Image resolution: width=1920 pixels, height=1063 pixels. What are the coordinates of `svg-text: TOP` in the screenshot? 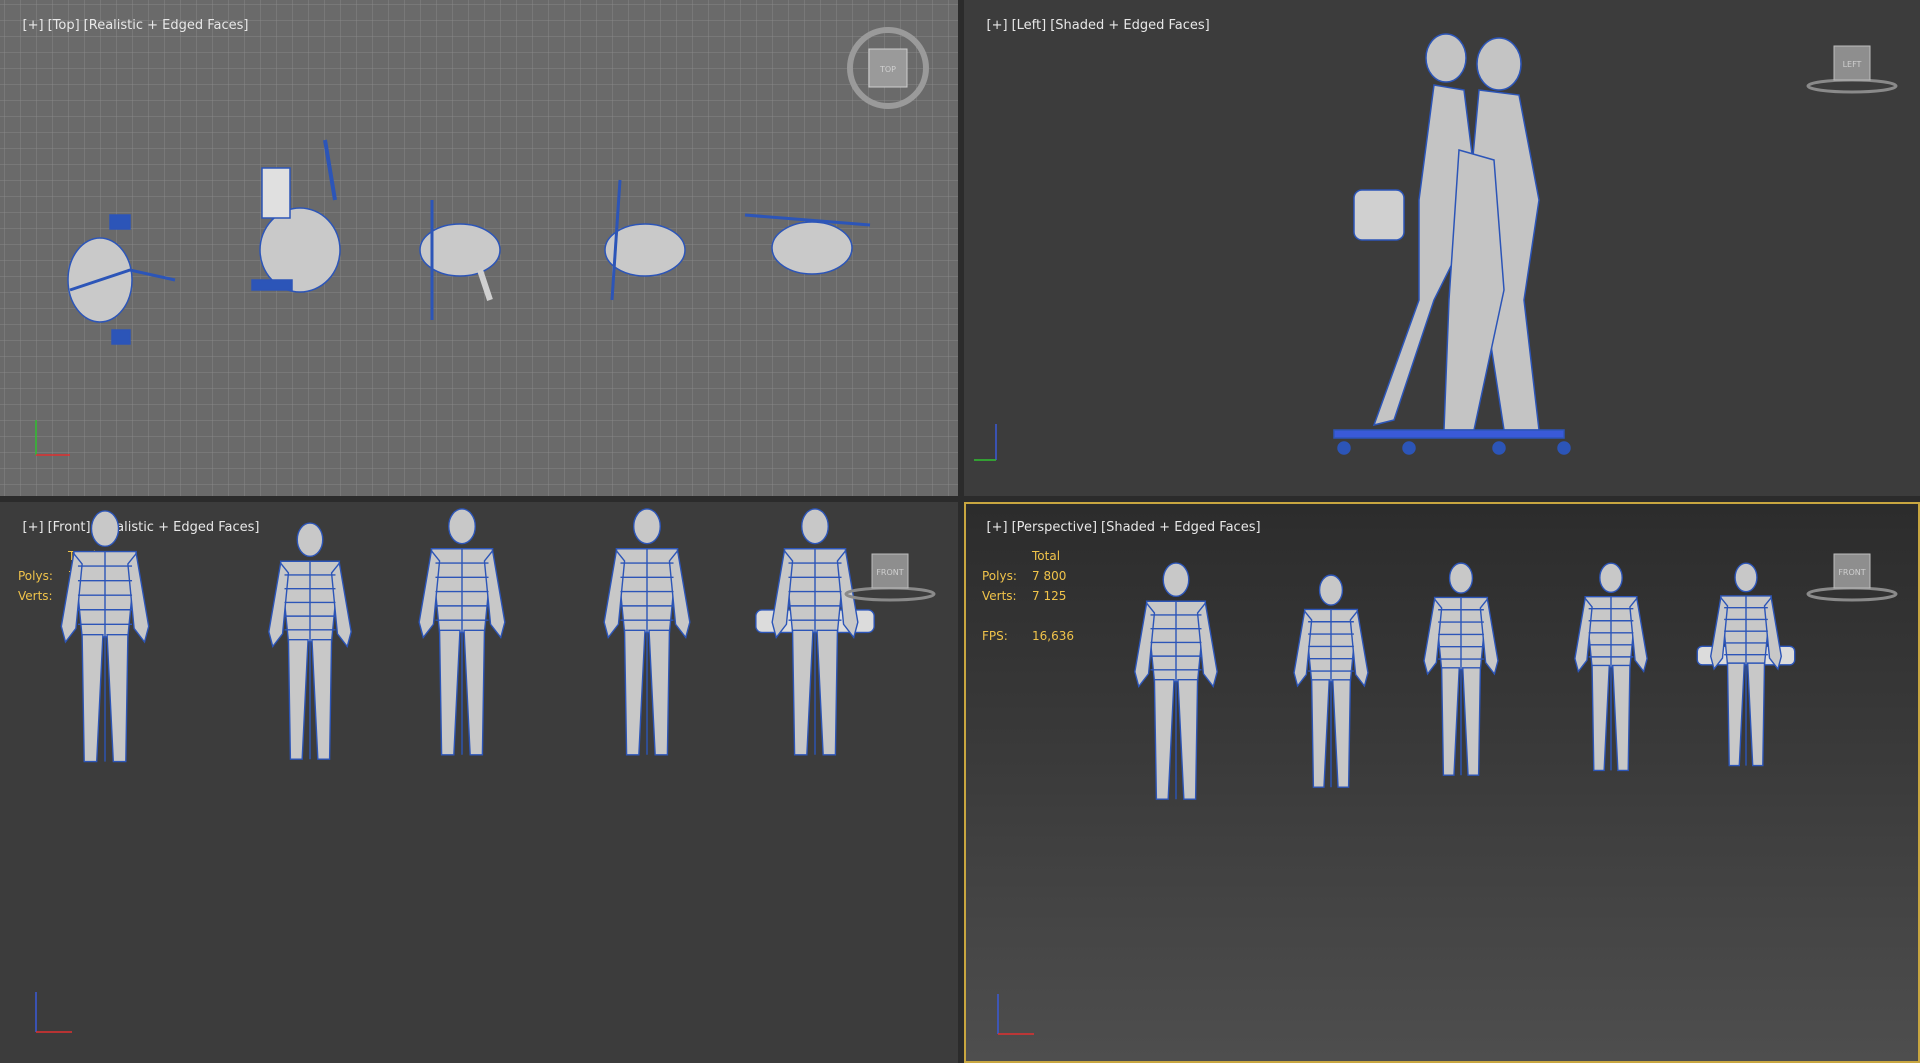 It's located at (887, 69).